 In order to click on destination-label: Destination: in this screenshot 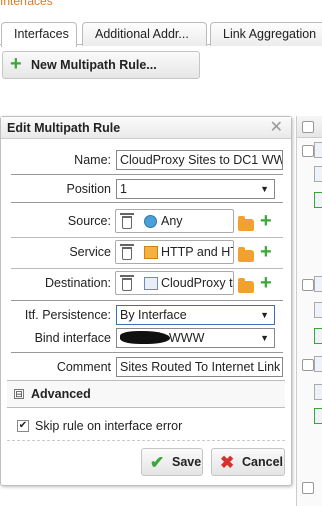, I will do `click(77, 283)`.